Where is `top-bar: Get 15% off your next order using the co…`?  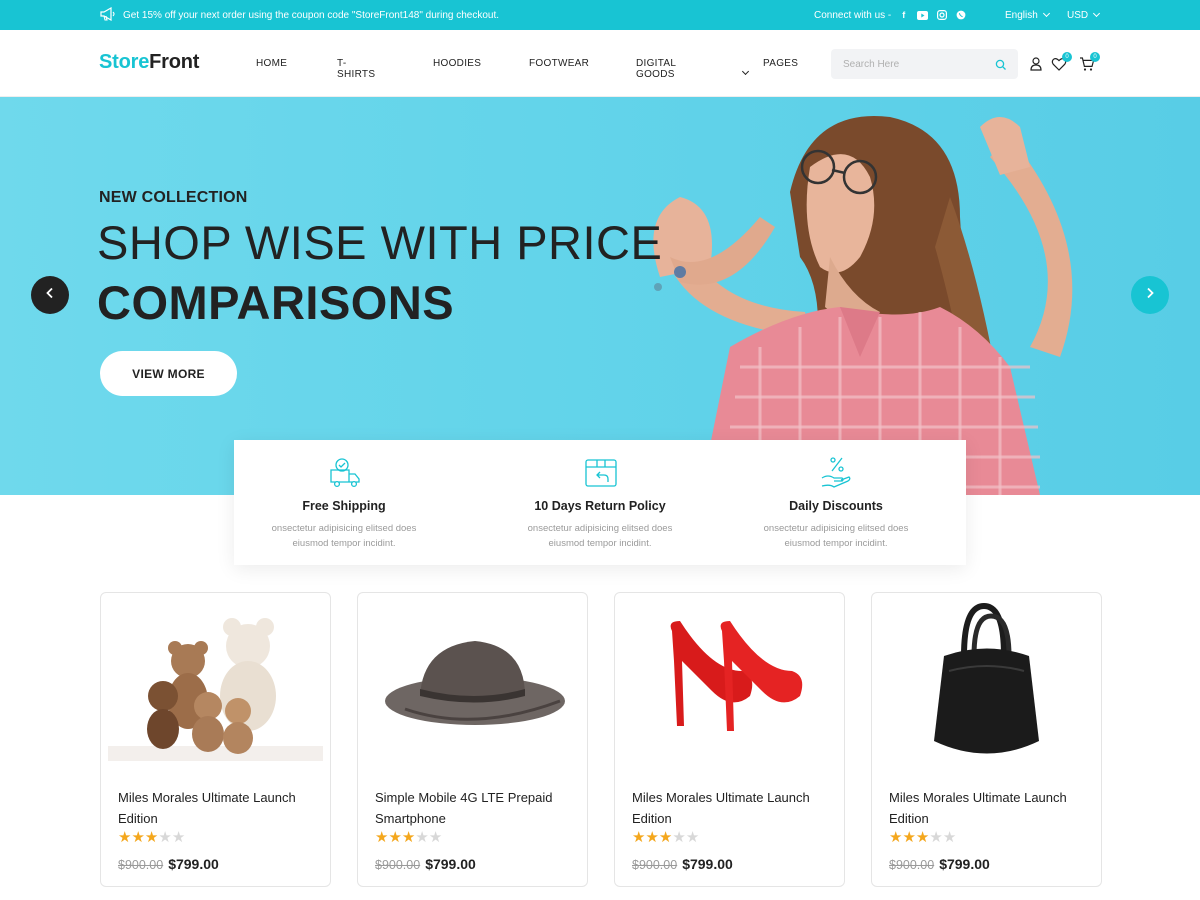 top-bar: Get 15% off your next order using the co… is located at coordinates (600, 15).